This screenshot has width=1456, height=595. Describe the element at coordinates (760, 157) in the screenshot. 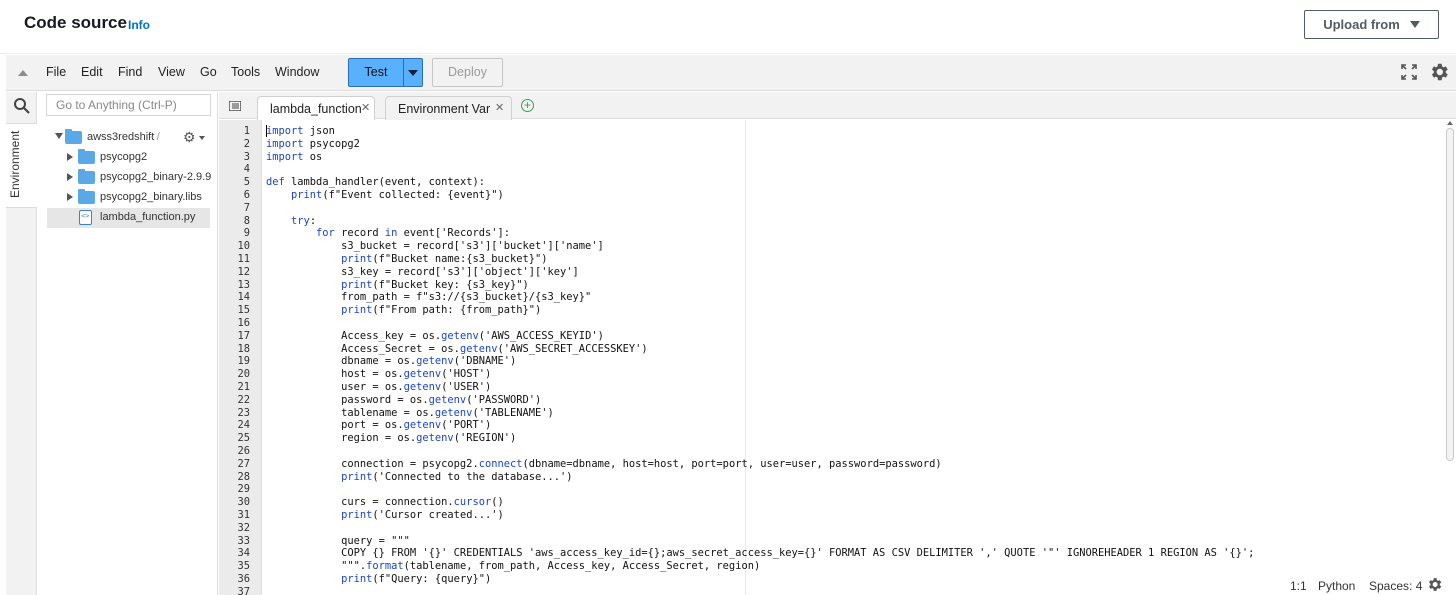

I see `code-line: import os` at that location.